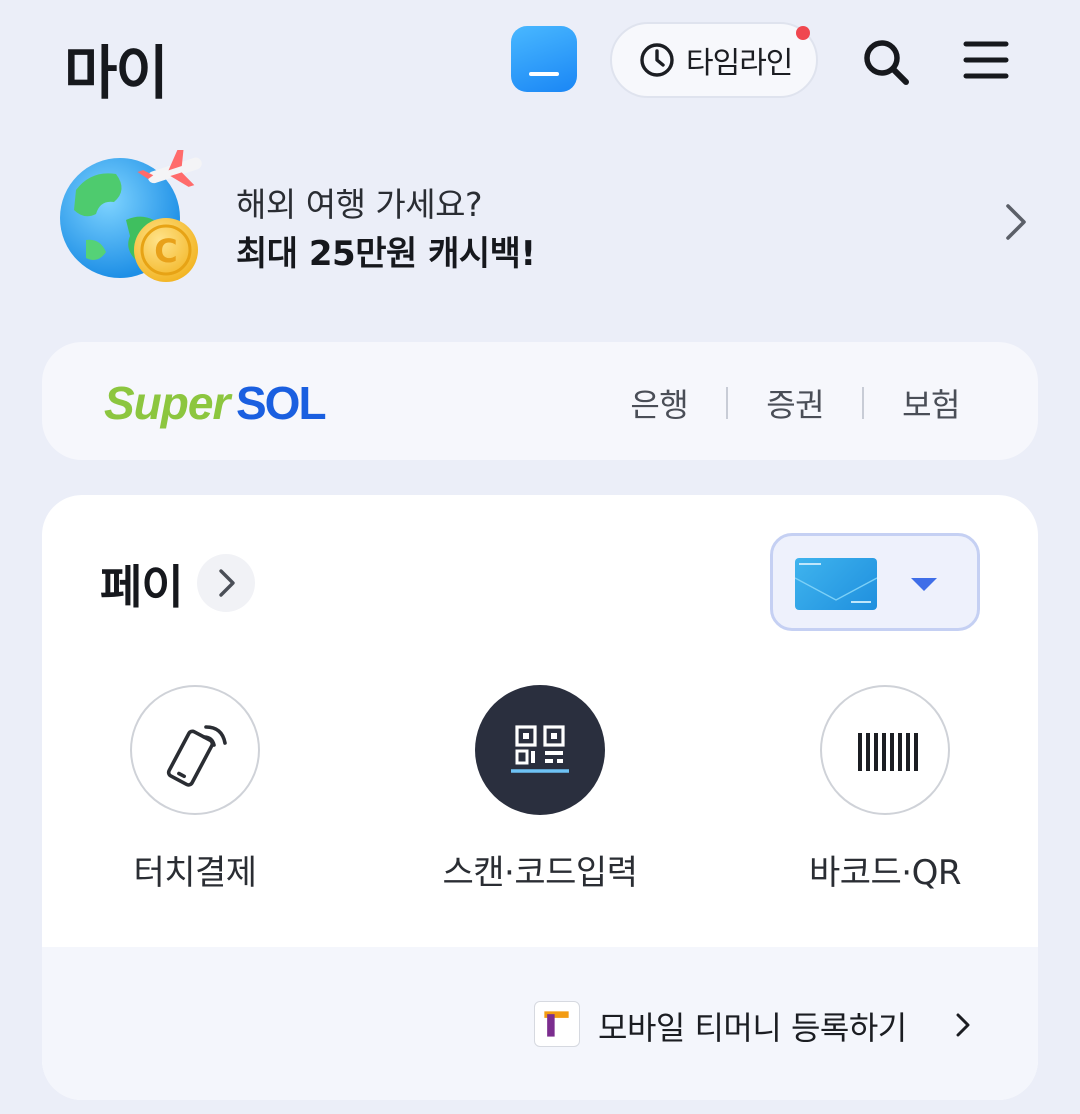 The image size is (1080, 1114). Describe the element at coordinates (659, 403) in the screenshot. I see `link-bank: 은행` at that location.